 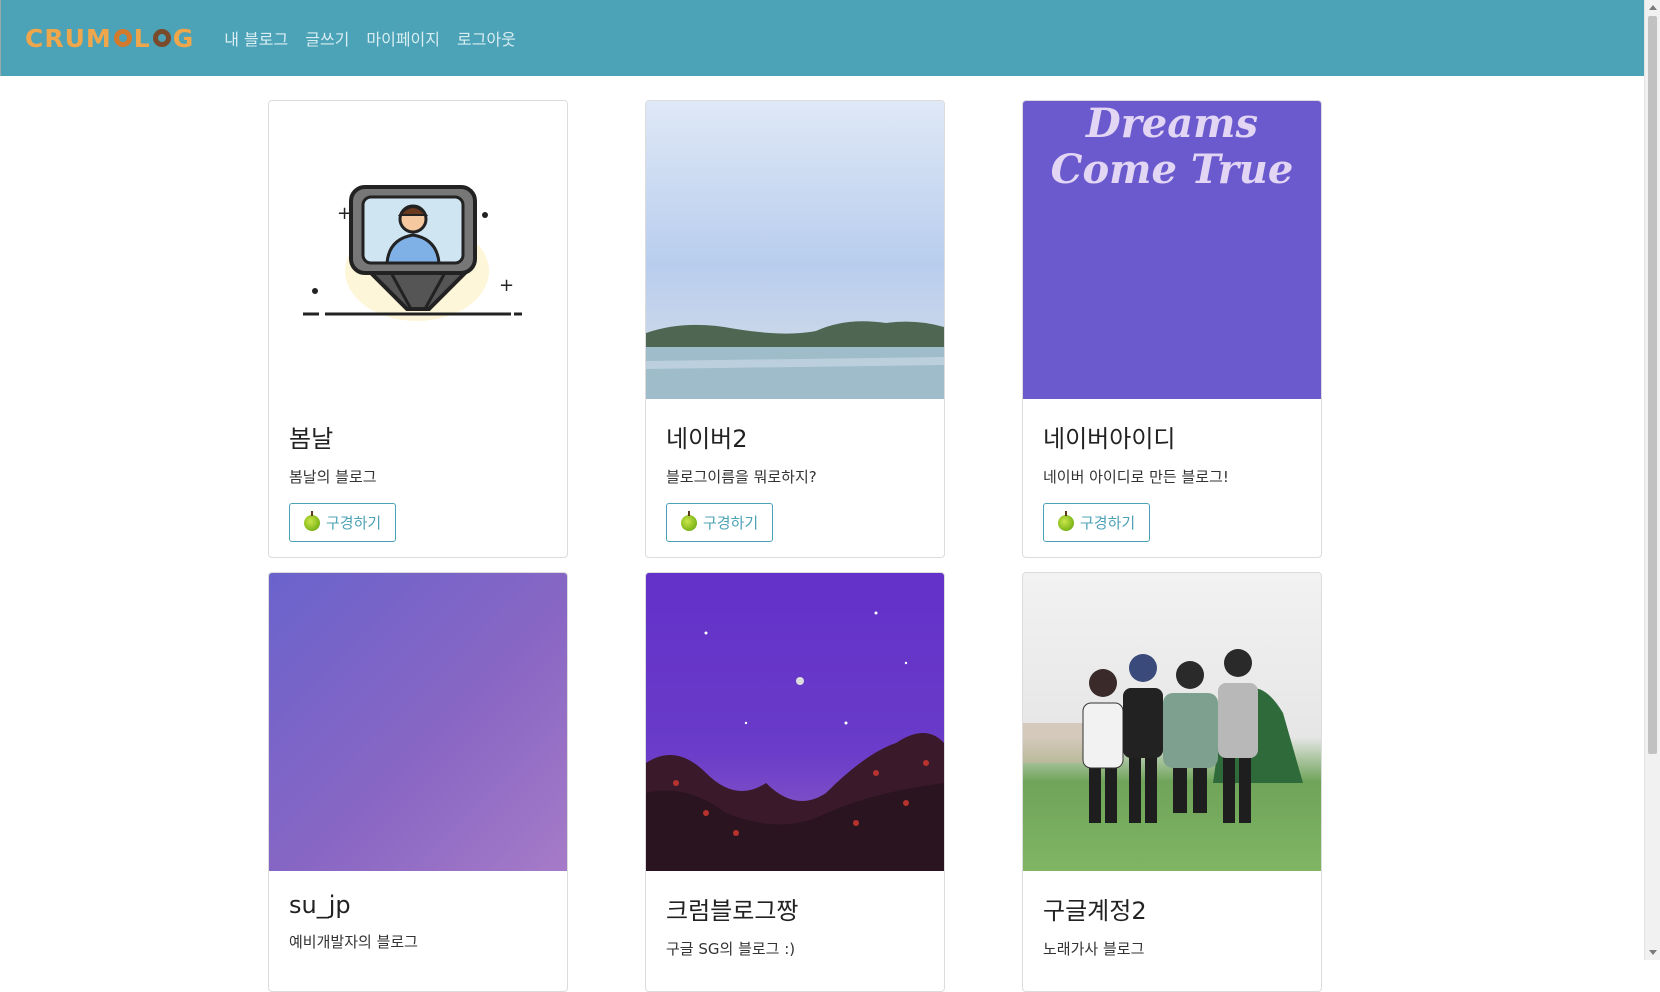 What do you see at coordinates (1653, 7) in the screenshot?
I see `scroll-up-icon` at bounding box center [1653, 7].